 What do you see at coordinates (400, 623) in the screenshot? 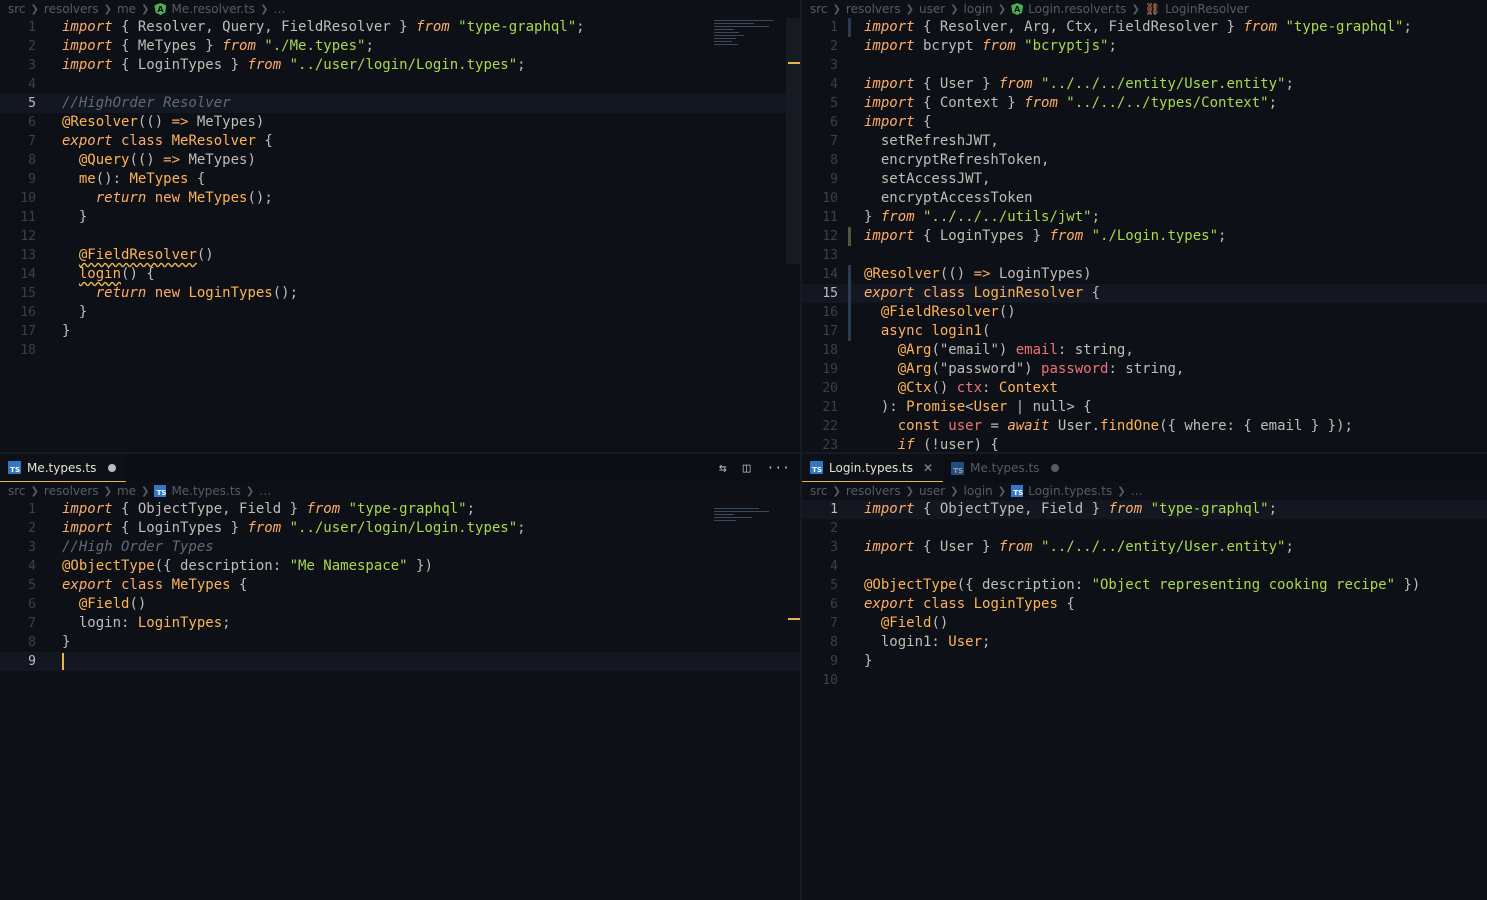
I see `code-line: 7 login: LoginTypes;` at bounding box center [400, 623].